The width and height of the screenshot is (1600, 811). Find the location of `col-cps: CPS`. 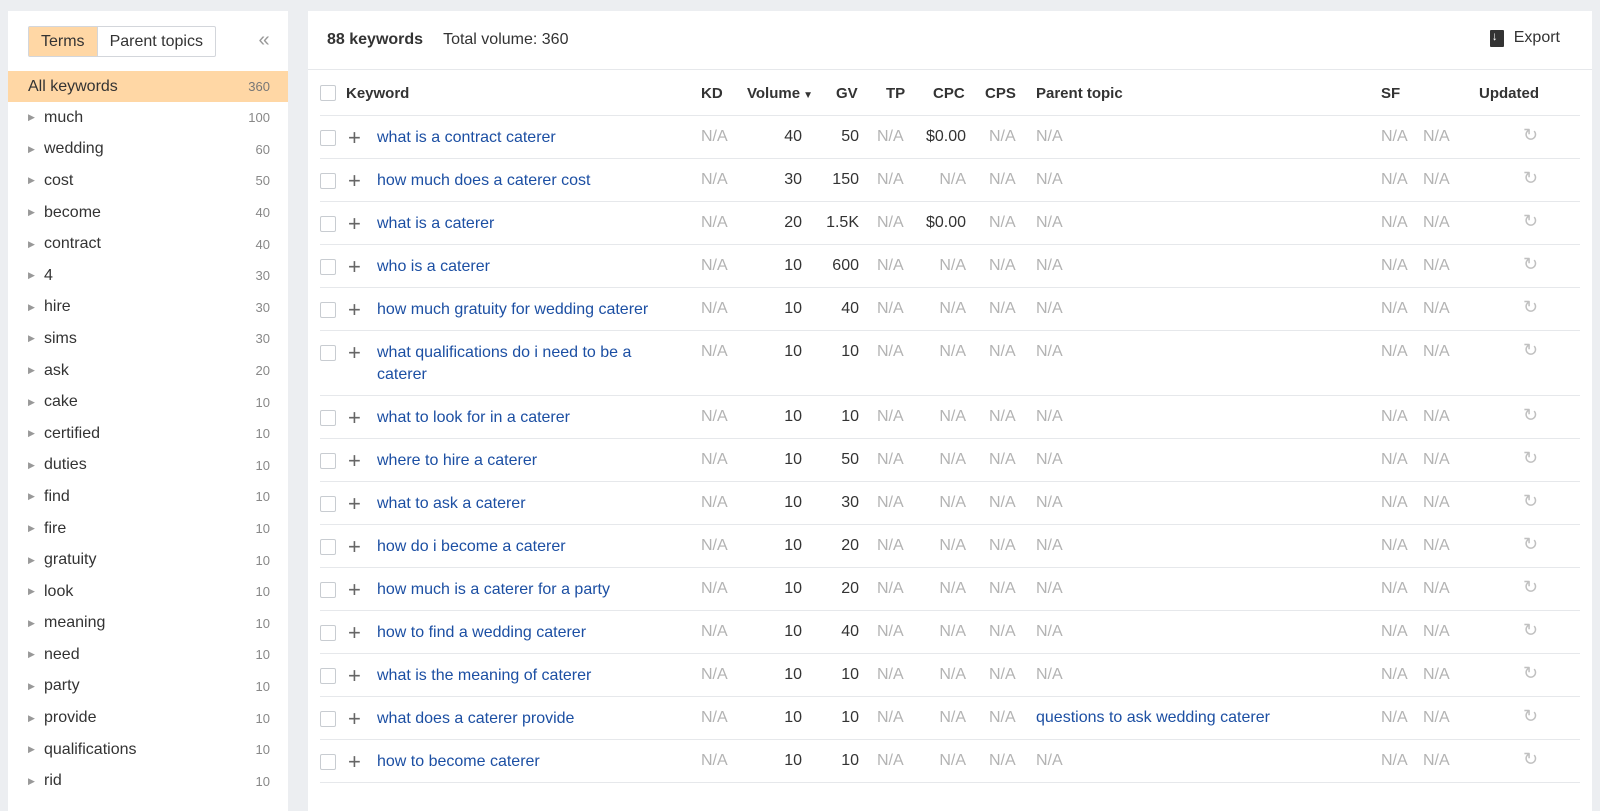

col-cps: CPS is located at coordinates (1000, 93).